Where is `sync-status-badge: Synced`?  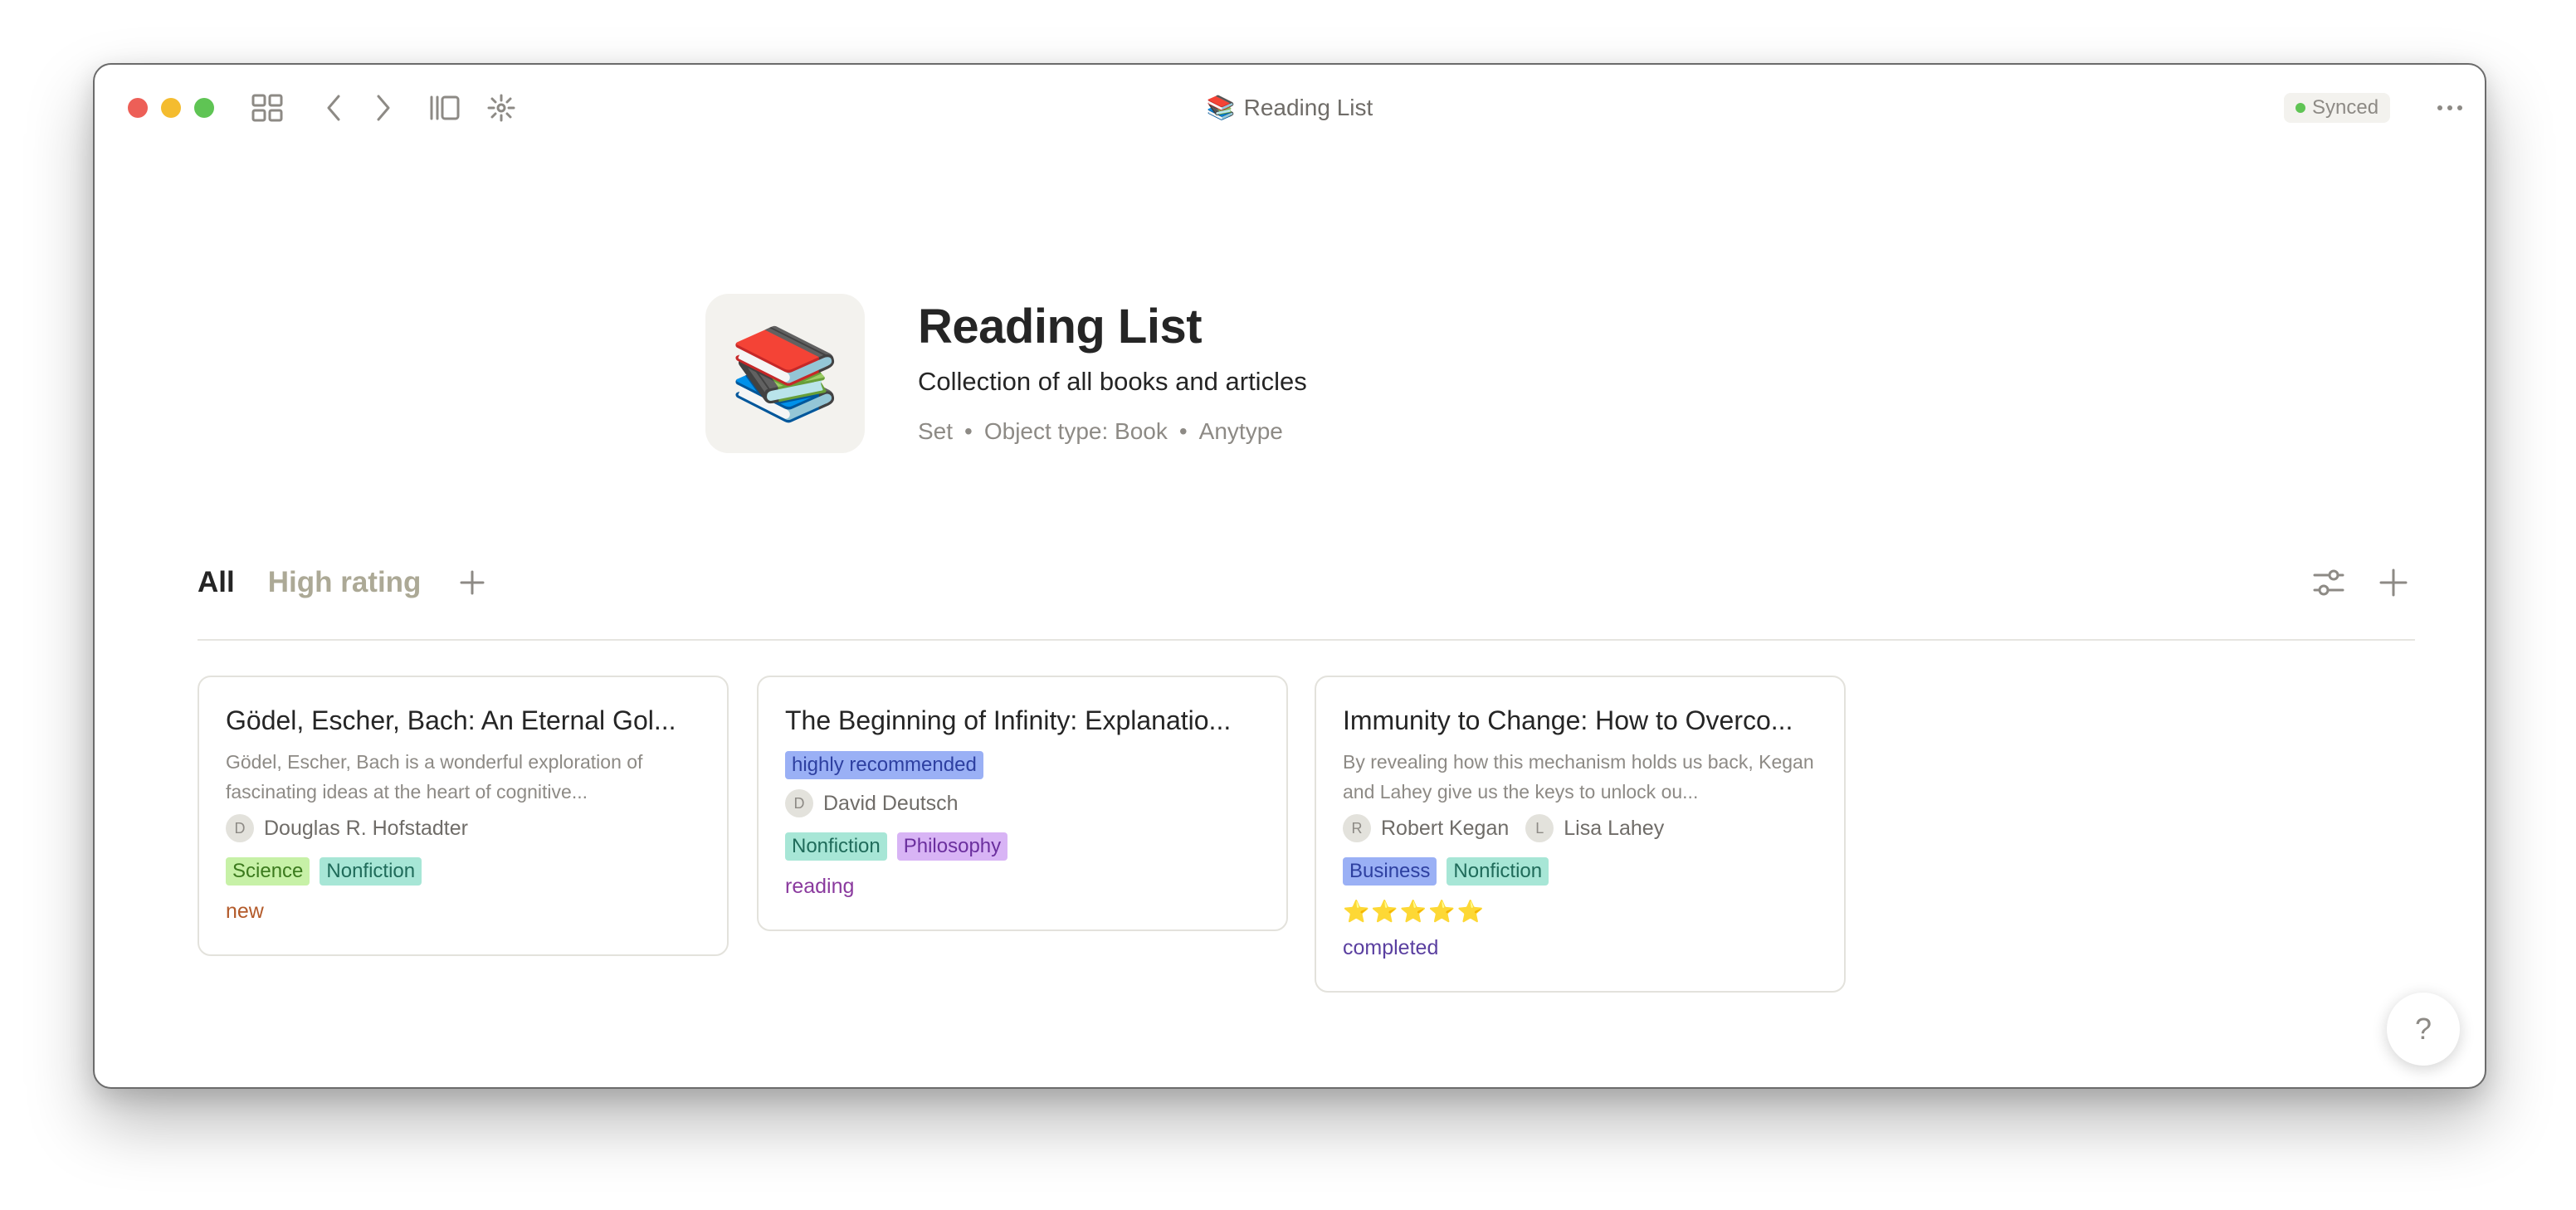 sync-status-badge: Synced is located at coordinates (2338, 108).